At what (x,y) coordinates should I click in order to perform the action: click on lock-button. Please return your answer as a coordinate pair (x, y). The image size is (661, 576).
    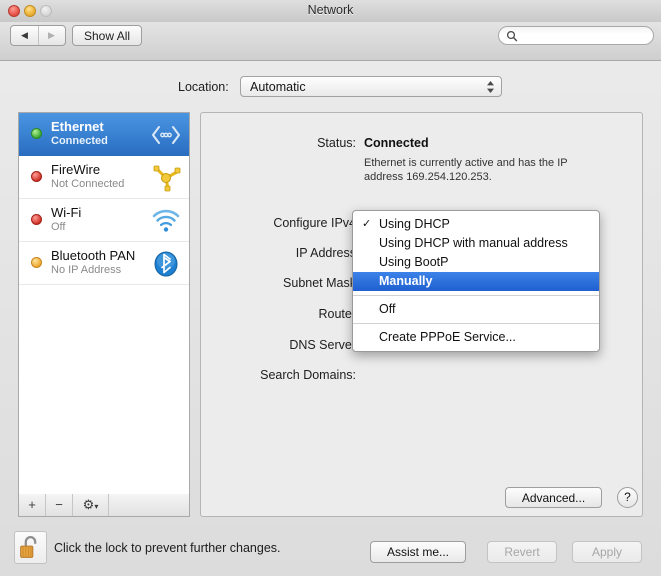
    Looking at the image, I should click on (30, 547).